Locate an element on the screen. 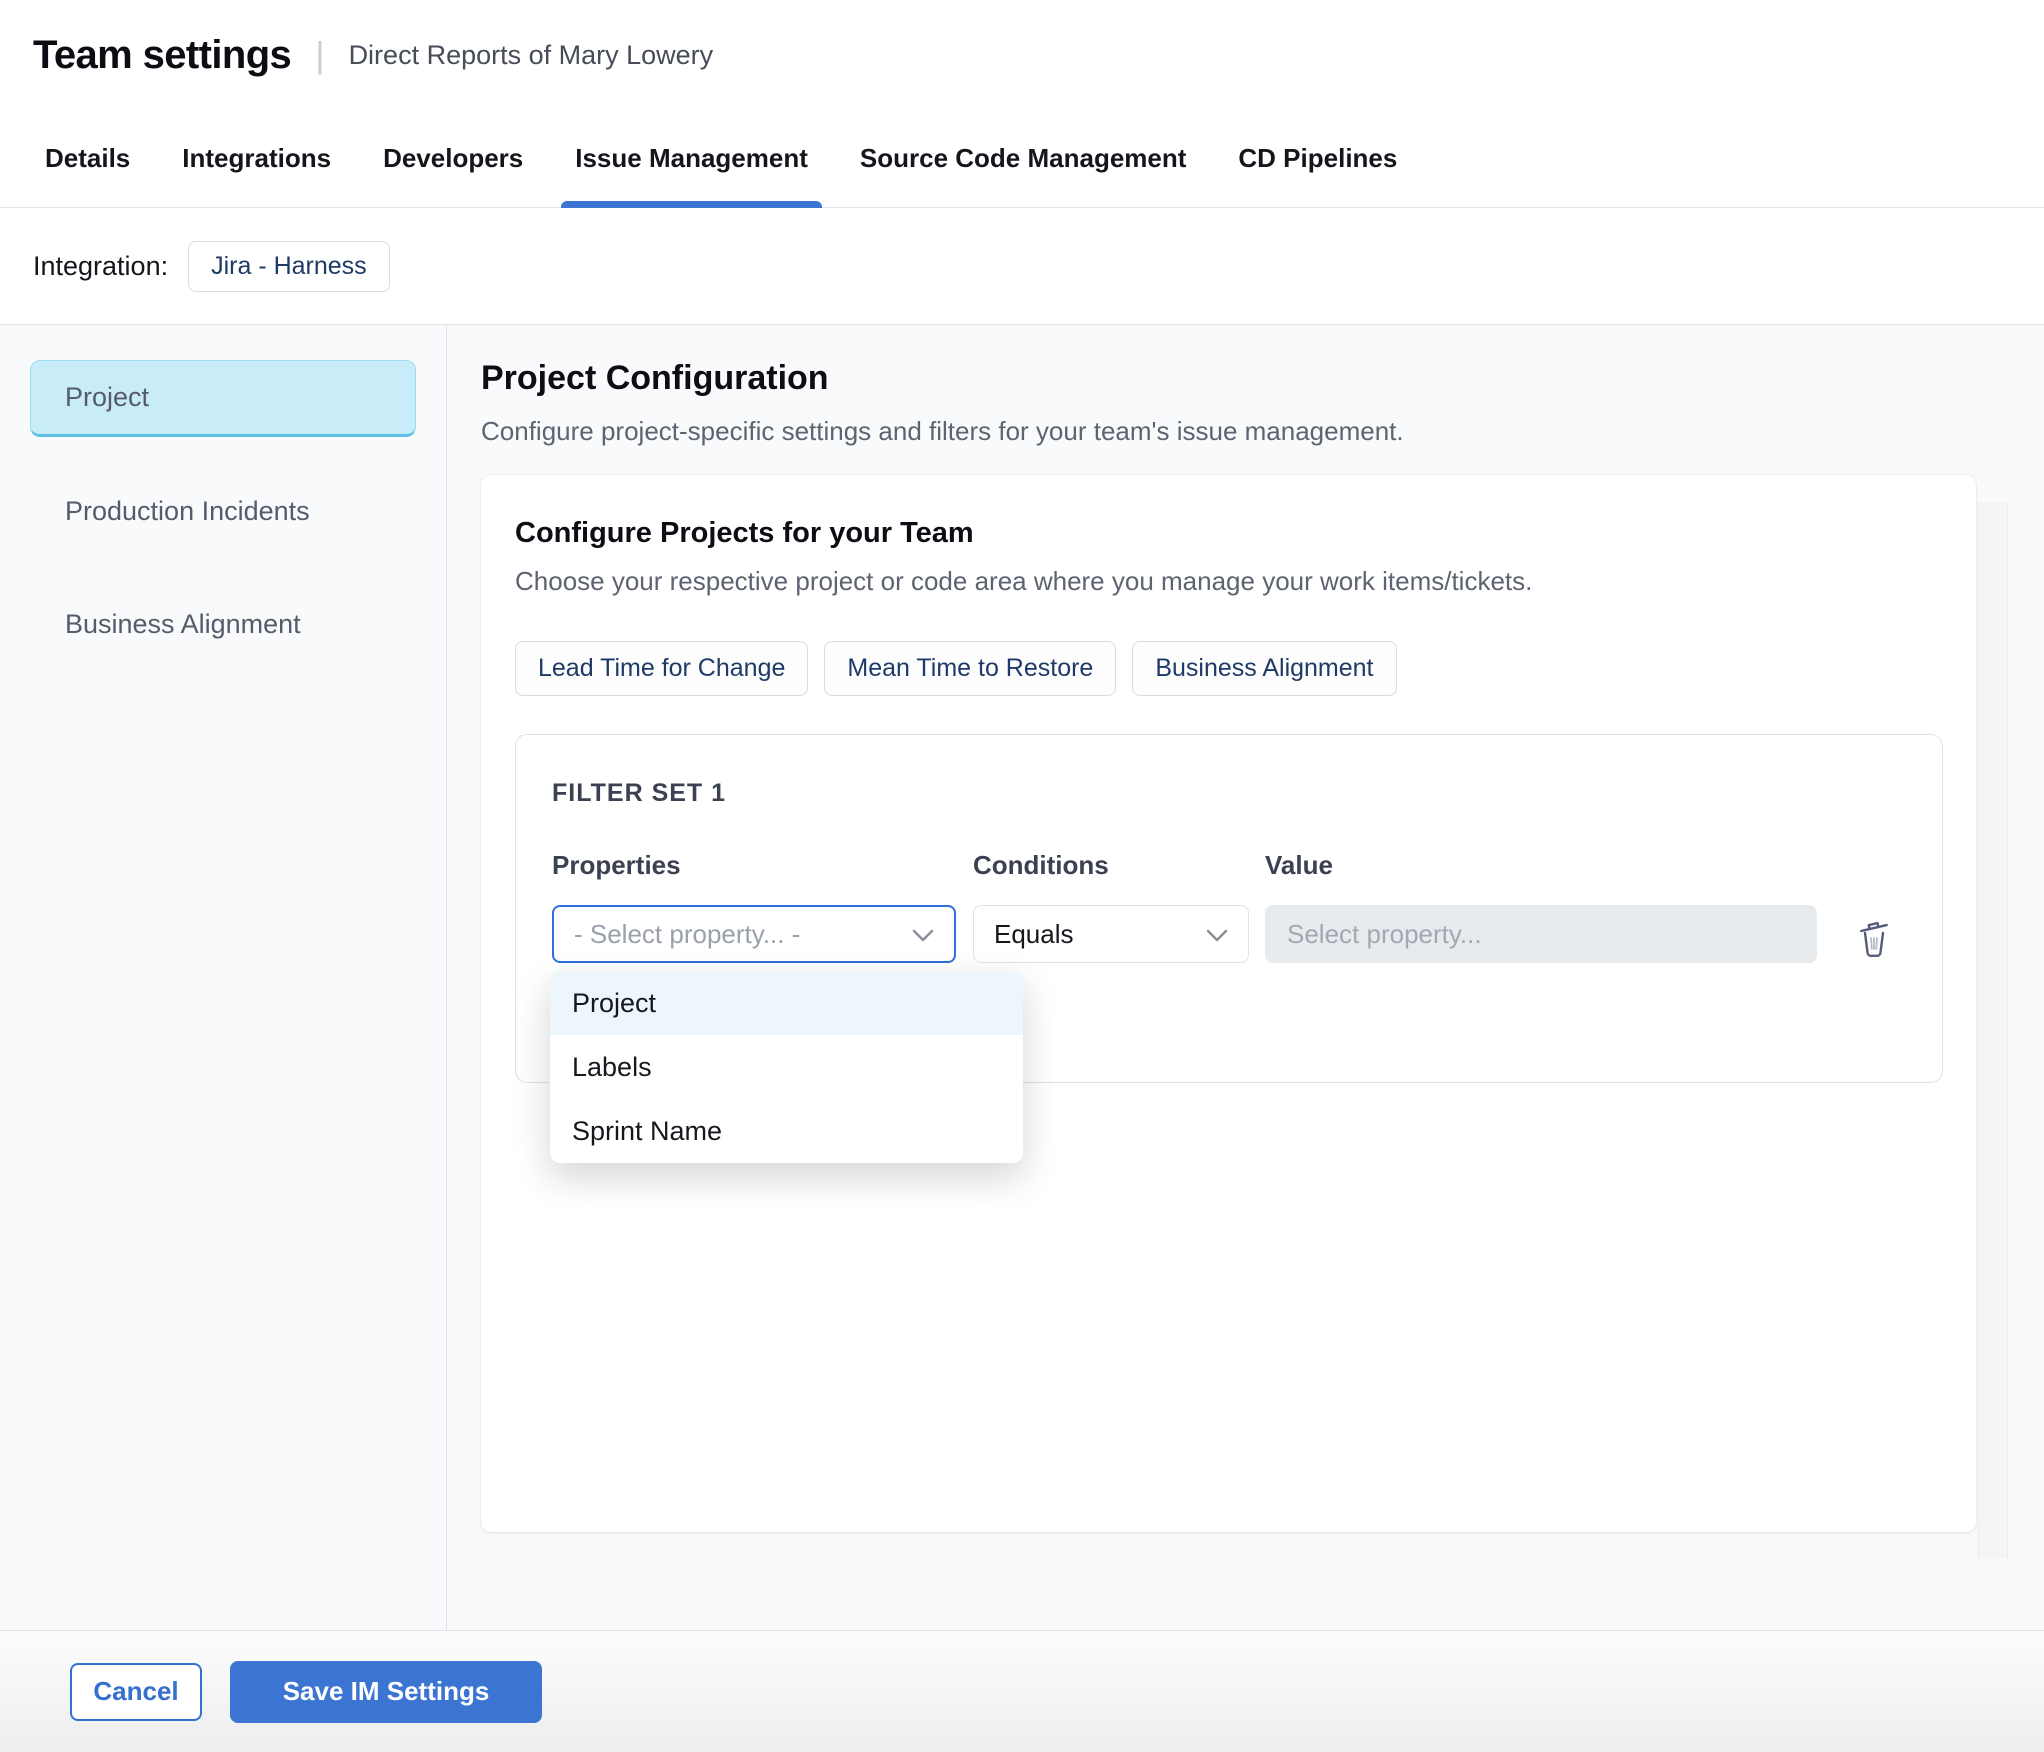 This screenshot has height=1752, width=2044. section-title: Project Configuration is located at coordinates (655, 378).